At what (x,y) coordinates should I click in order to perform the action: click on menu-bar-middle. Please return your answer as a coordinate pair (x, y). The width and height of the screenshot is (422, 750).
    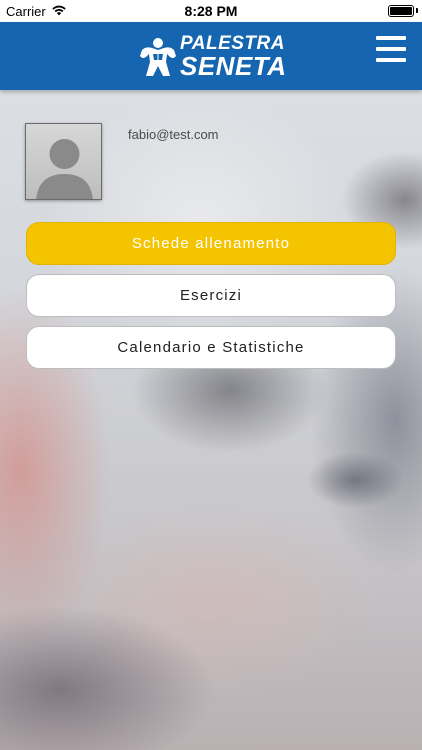
    Looking at the image, I should click on (391, 49).